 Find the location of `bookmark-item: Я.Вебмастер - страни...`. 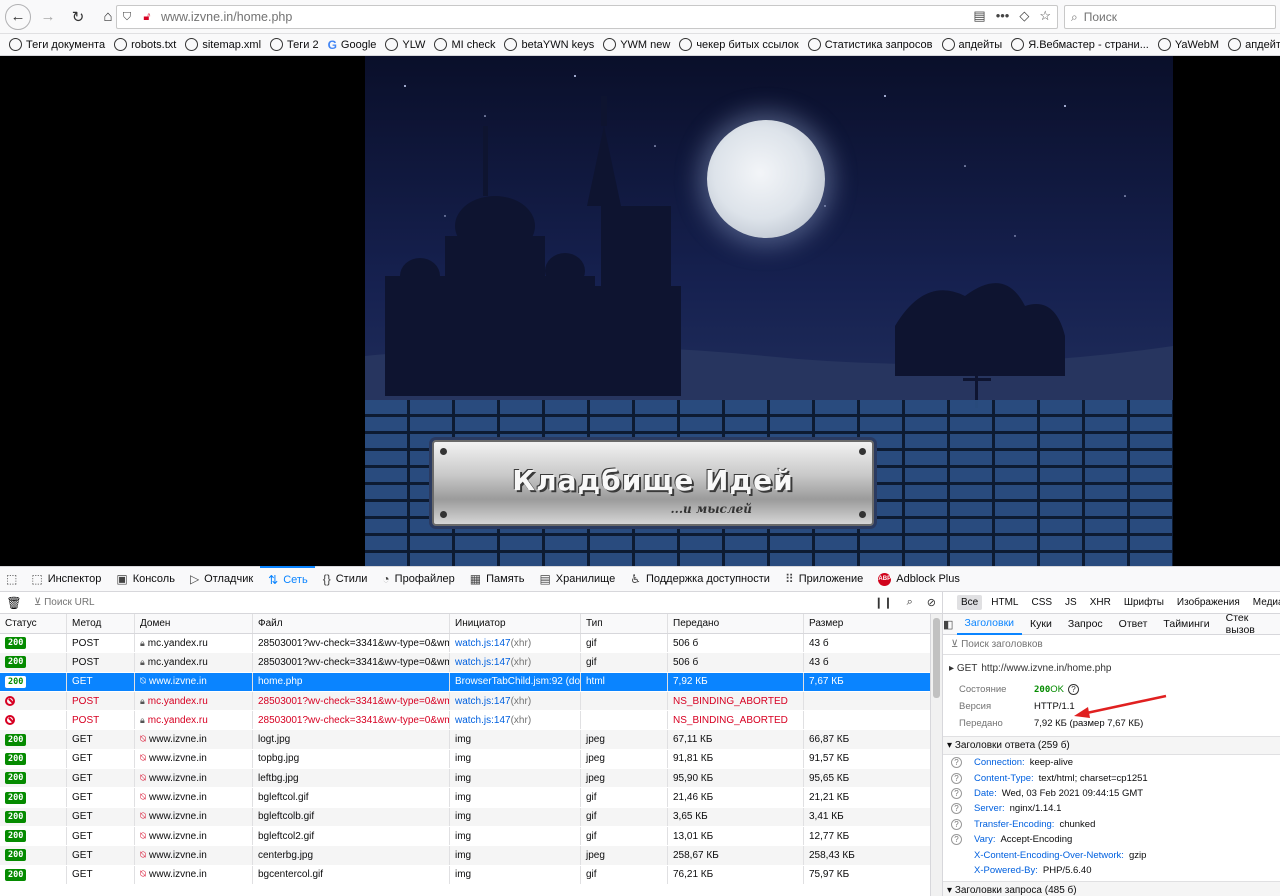

bookmark-item: Я.Вебмастер - страни... is located at coordinates (1080, 44).